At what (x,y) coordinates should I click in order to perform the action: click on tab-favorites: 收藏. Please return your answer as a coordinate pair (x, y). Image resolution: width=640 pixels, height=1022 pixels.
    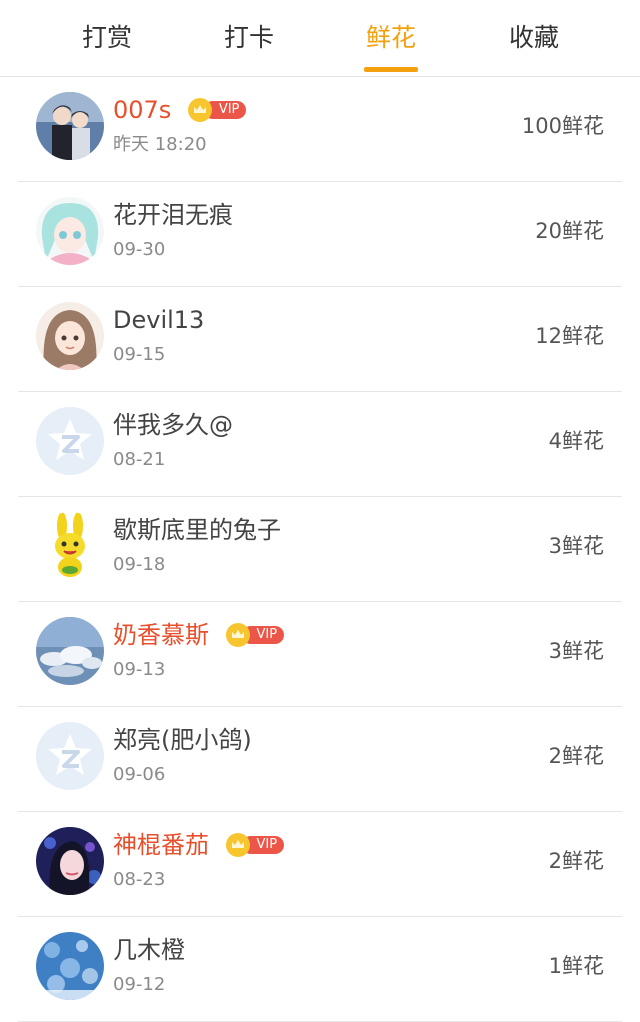
    Looking at the image, I should click on (534, 38).